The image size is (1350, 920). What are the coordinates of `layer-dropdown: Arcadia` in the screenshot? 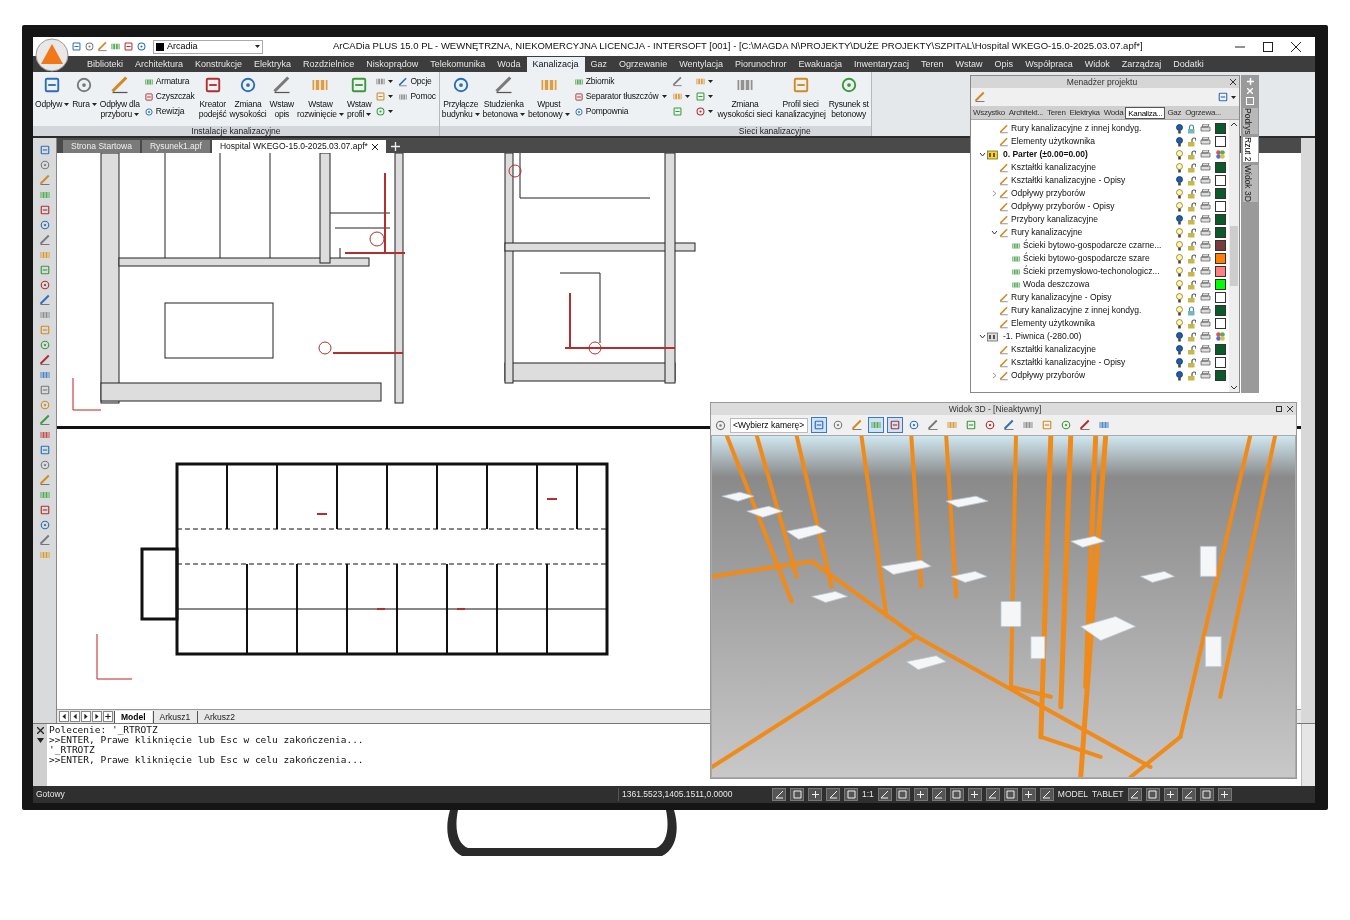 It's located at (208, 46).